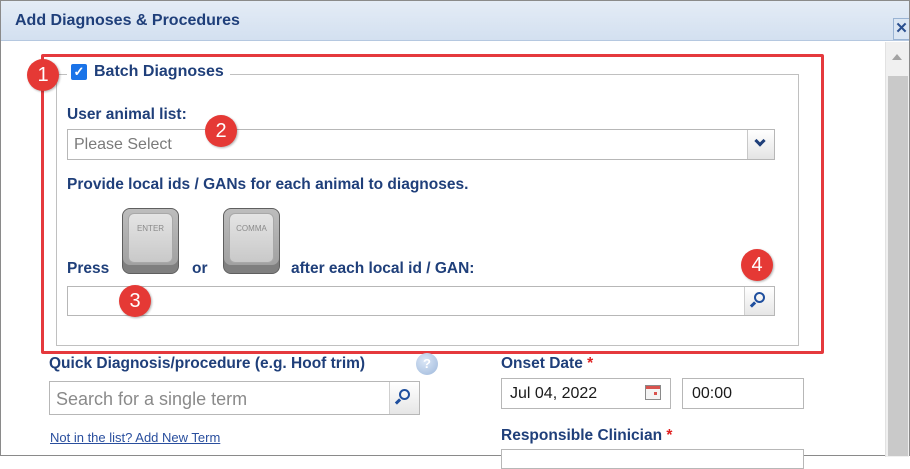 The image size is (910, 469). I want to click on vertical-scrollbar, so click(897, 249).